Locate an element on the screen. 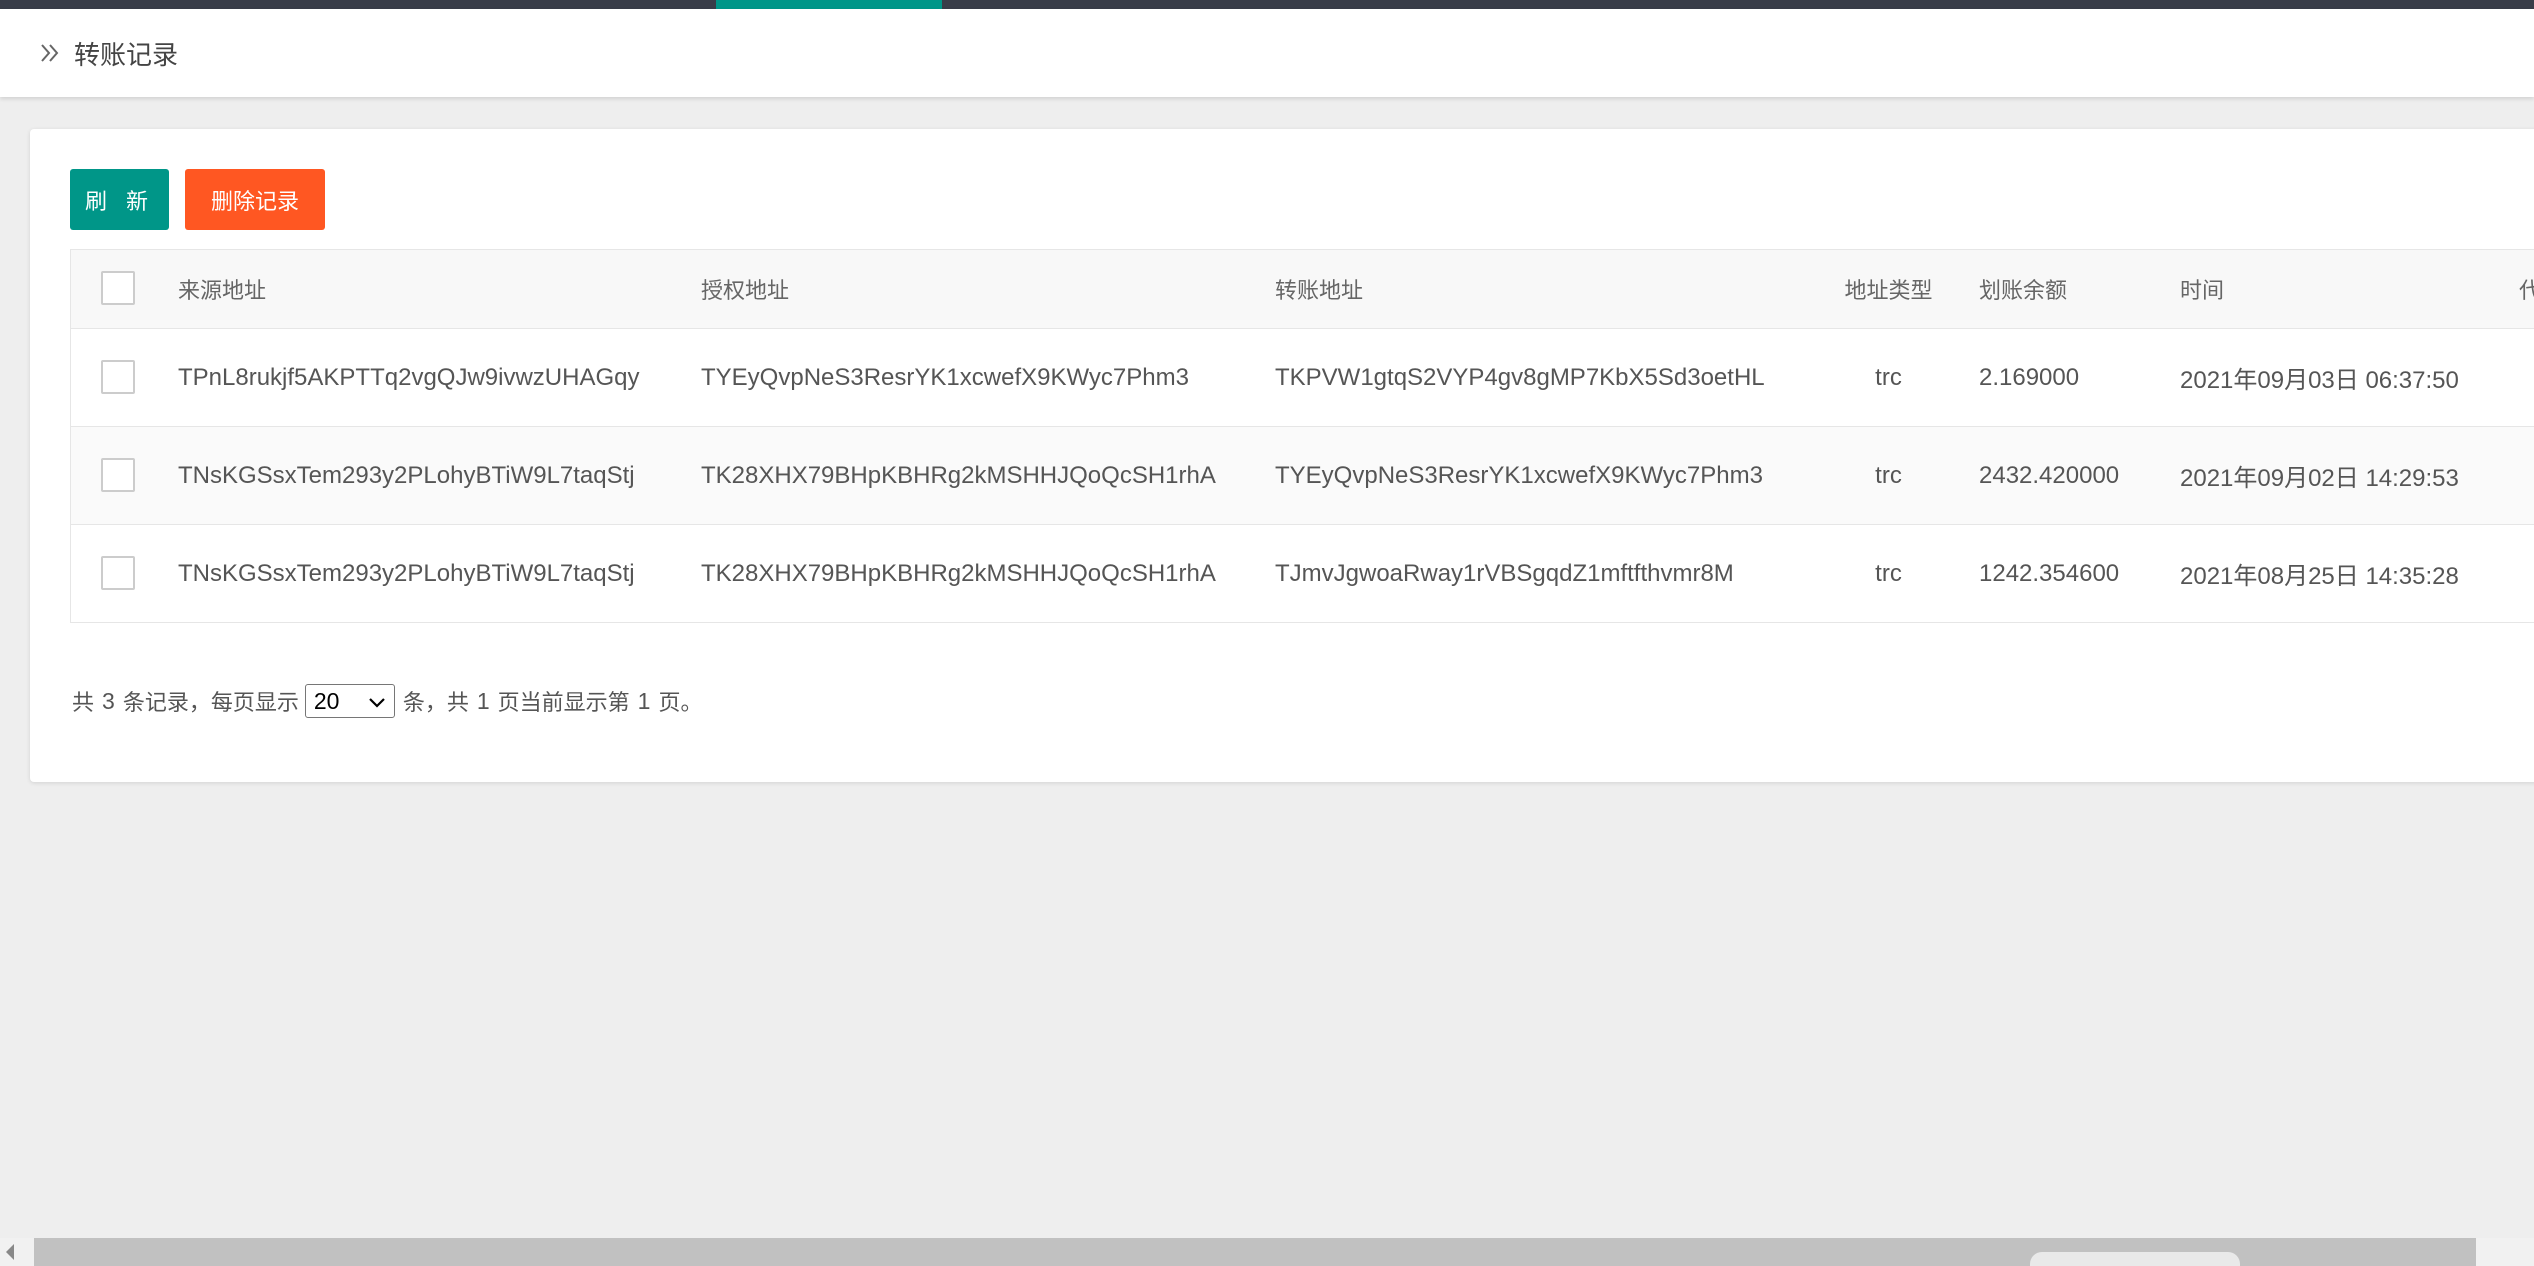 This screenshot has width=2534, height=1266. pagination-info: 共 3 条记录，每页显示 20 条，共 1 页当前显示第 1 页。 is located at coordinates (387, 701).